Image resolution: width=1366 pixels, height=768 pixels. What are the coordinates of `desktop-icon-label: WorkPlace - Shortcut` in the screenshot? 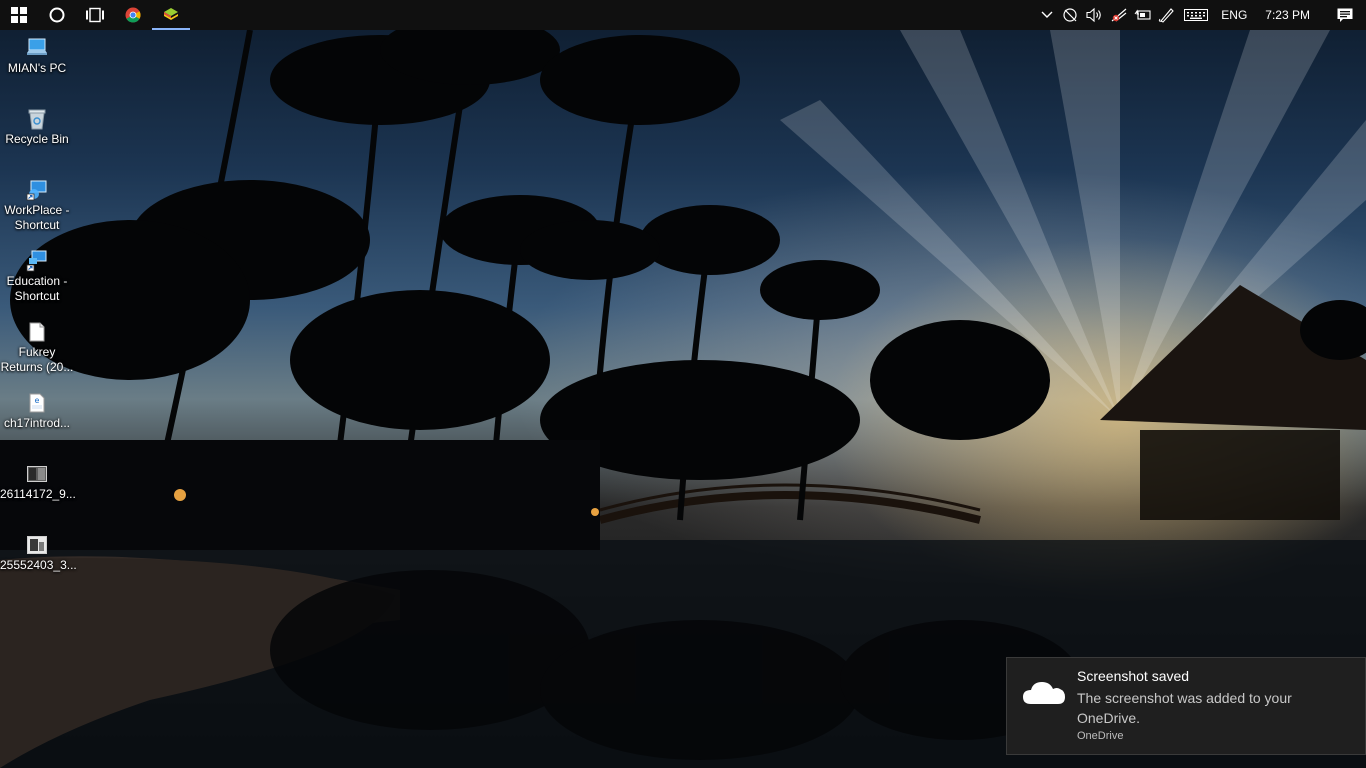 It's located at (37, 217).